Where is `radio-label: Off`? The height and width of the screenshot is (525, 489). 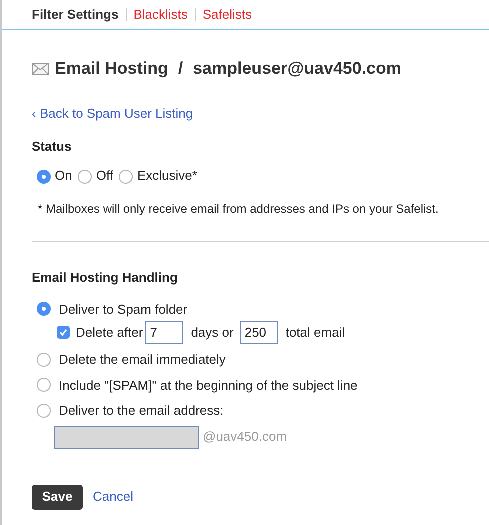
radio-label: Off is located at coordinates (105, 175).